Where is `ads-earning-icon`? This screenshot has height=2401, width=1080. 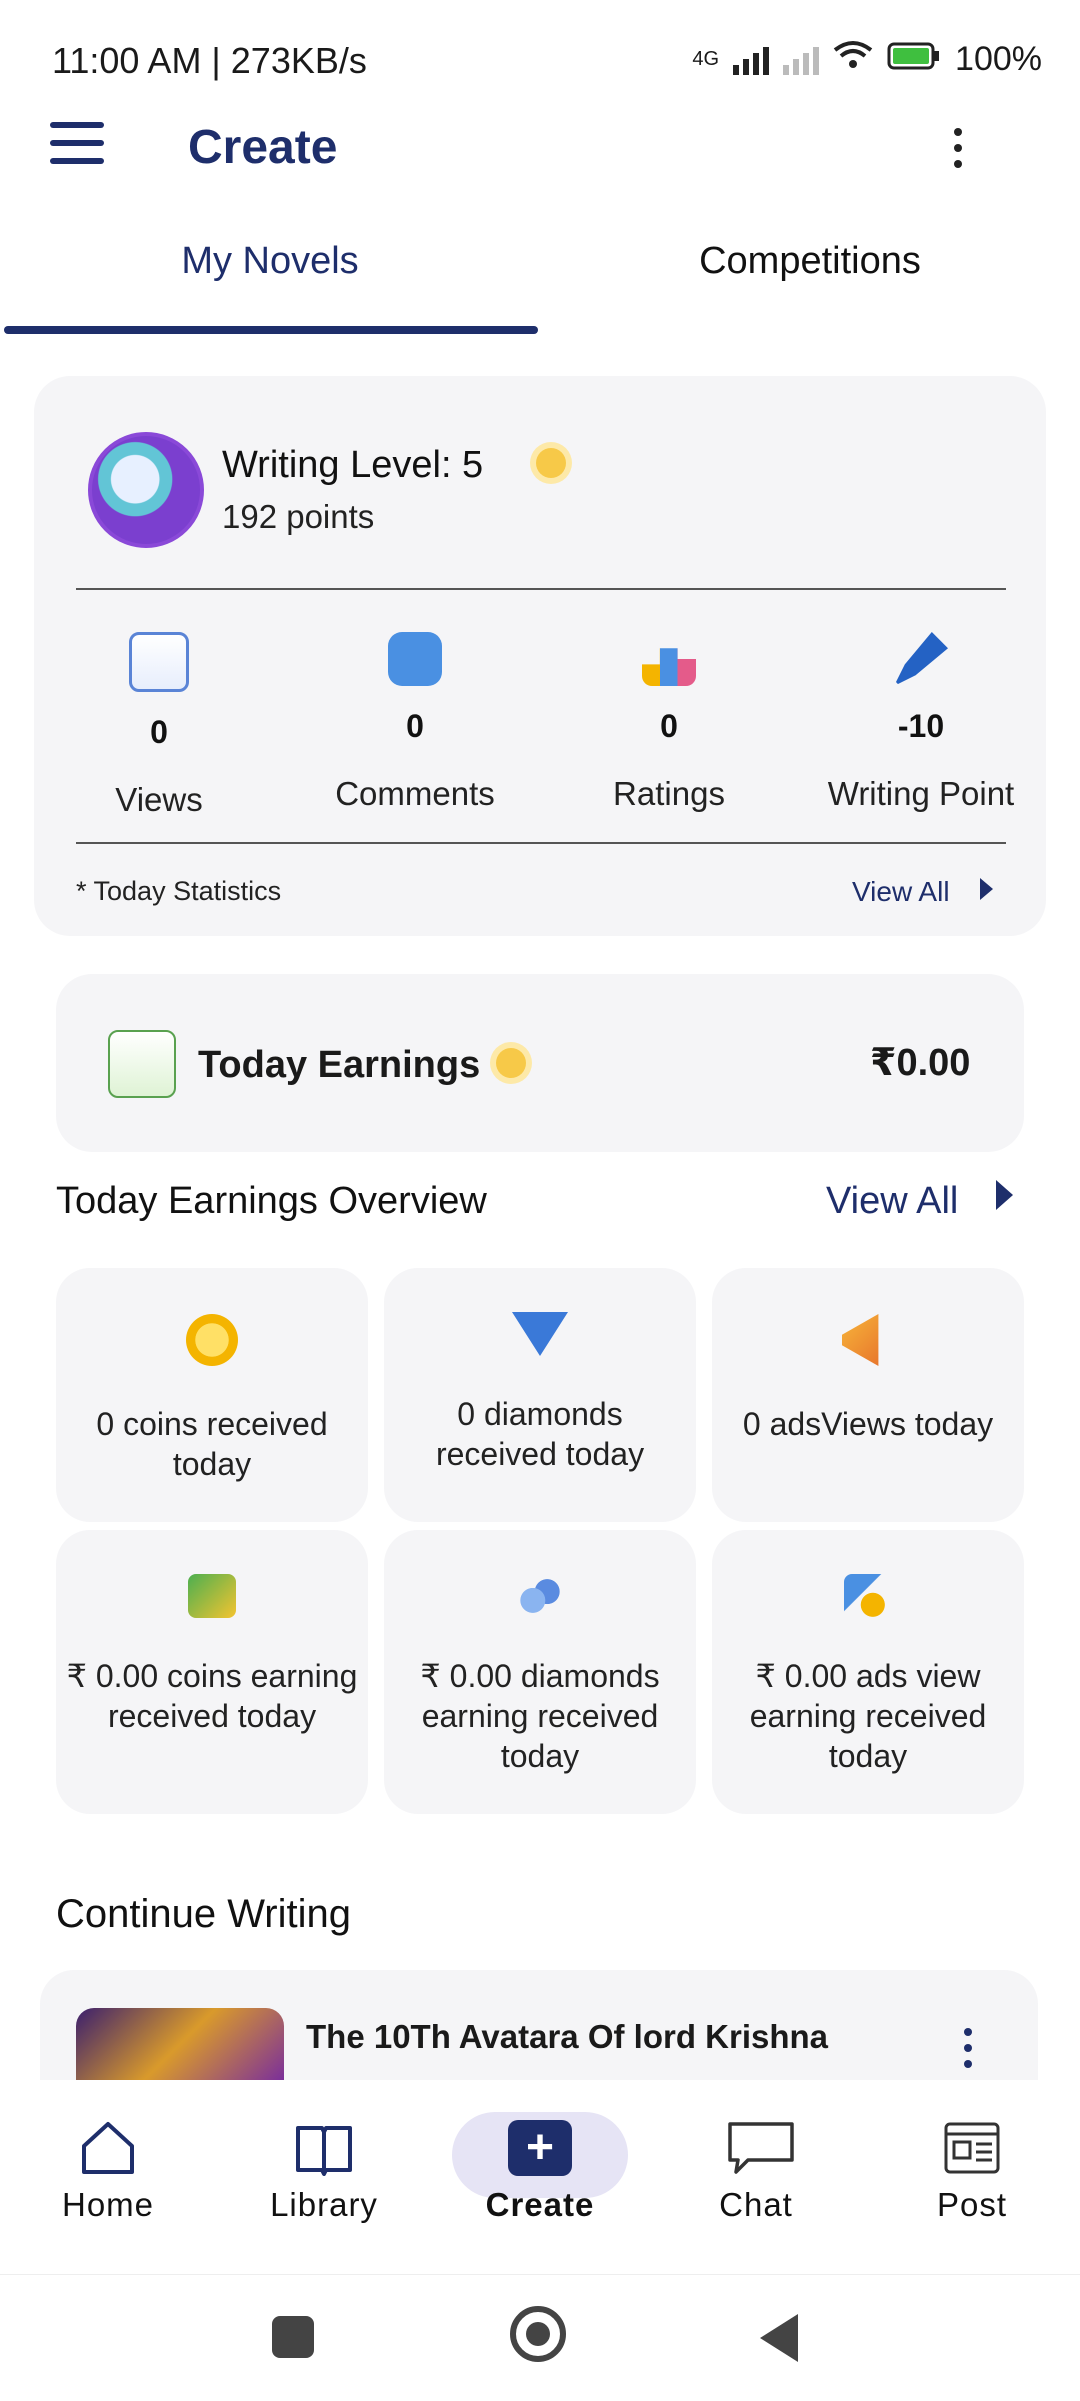
ads-earning-icon is located at coordinates (868, 1596).